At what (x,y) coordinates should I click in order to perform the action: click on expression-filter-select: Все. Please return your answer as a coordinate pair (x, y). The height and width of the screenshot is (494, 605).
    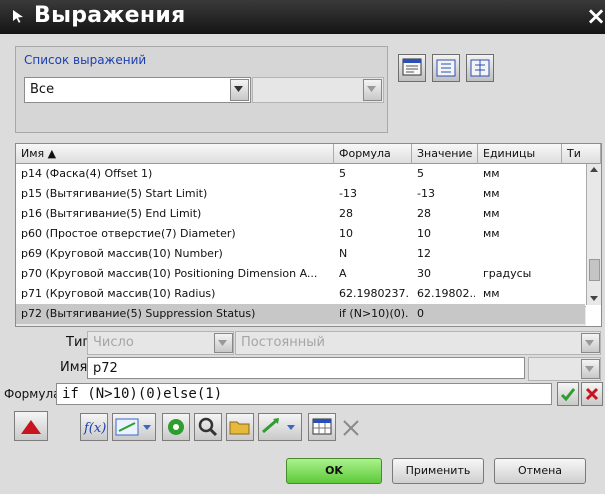
    Looking at the image, I should click on (137, 90).